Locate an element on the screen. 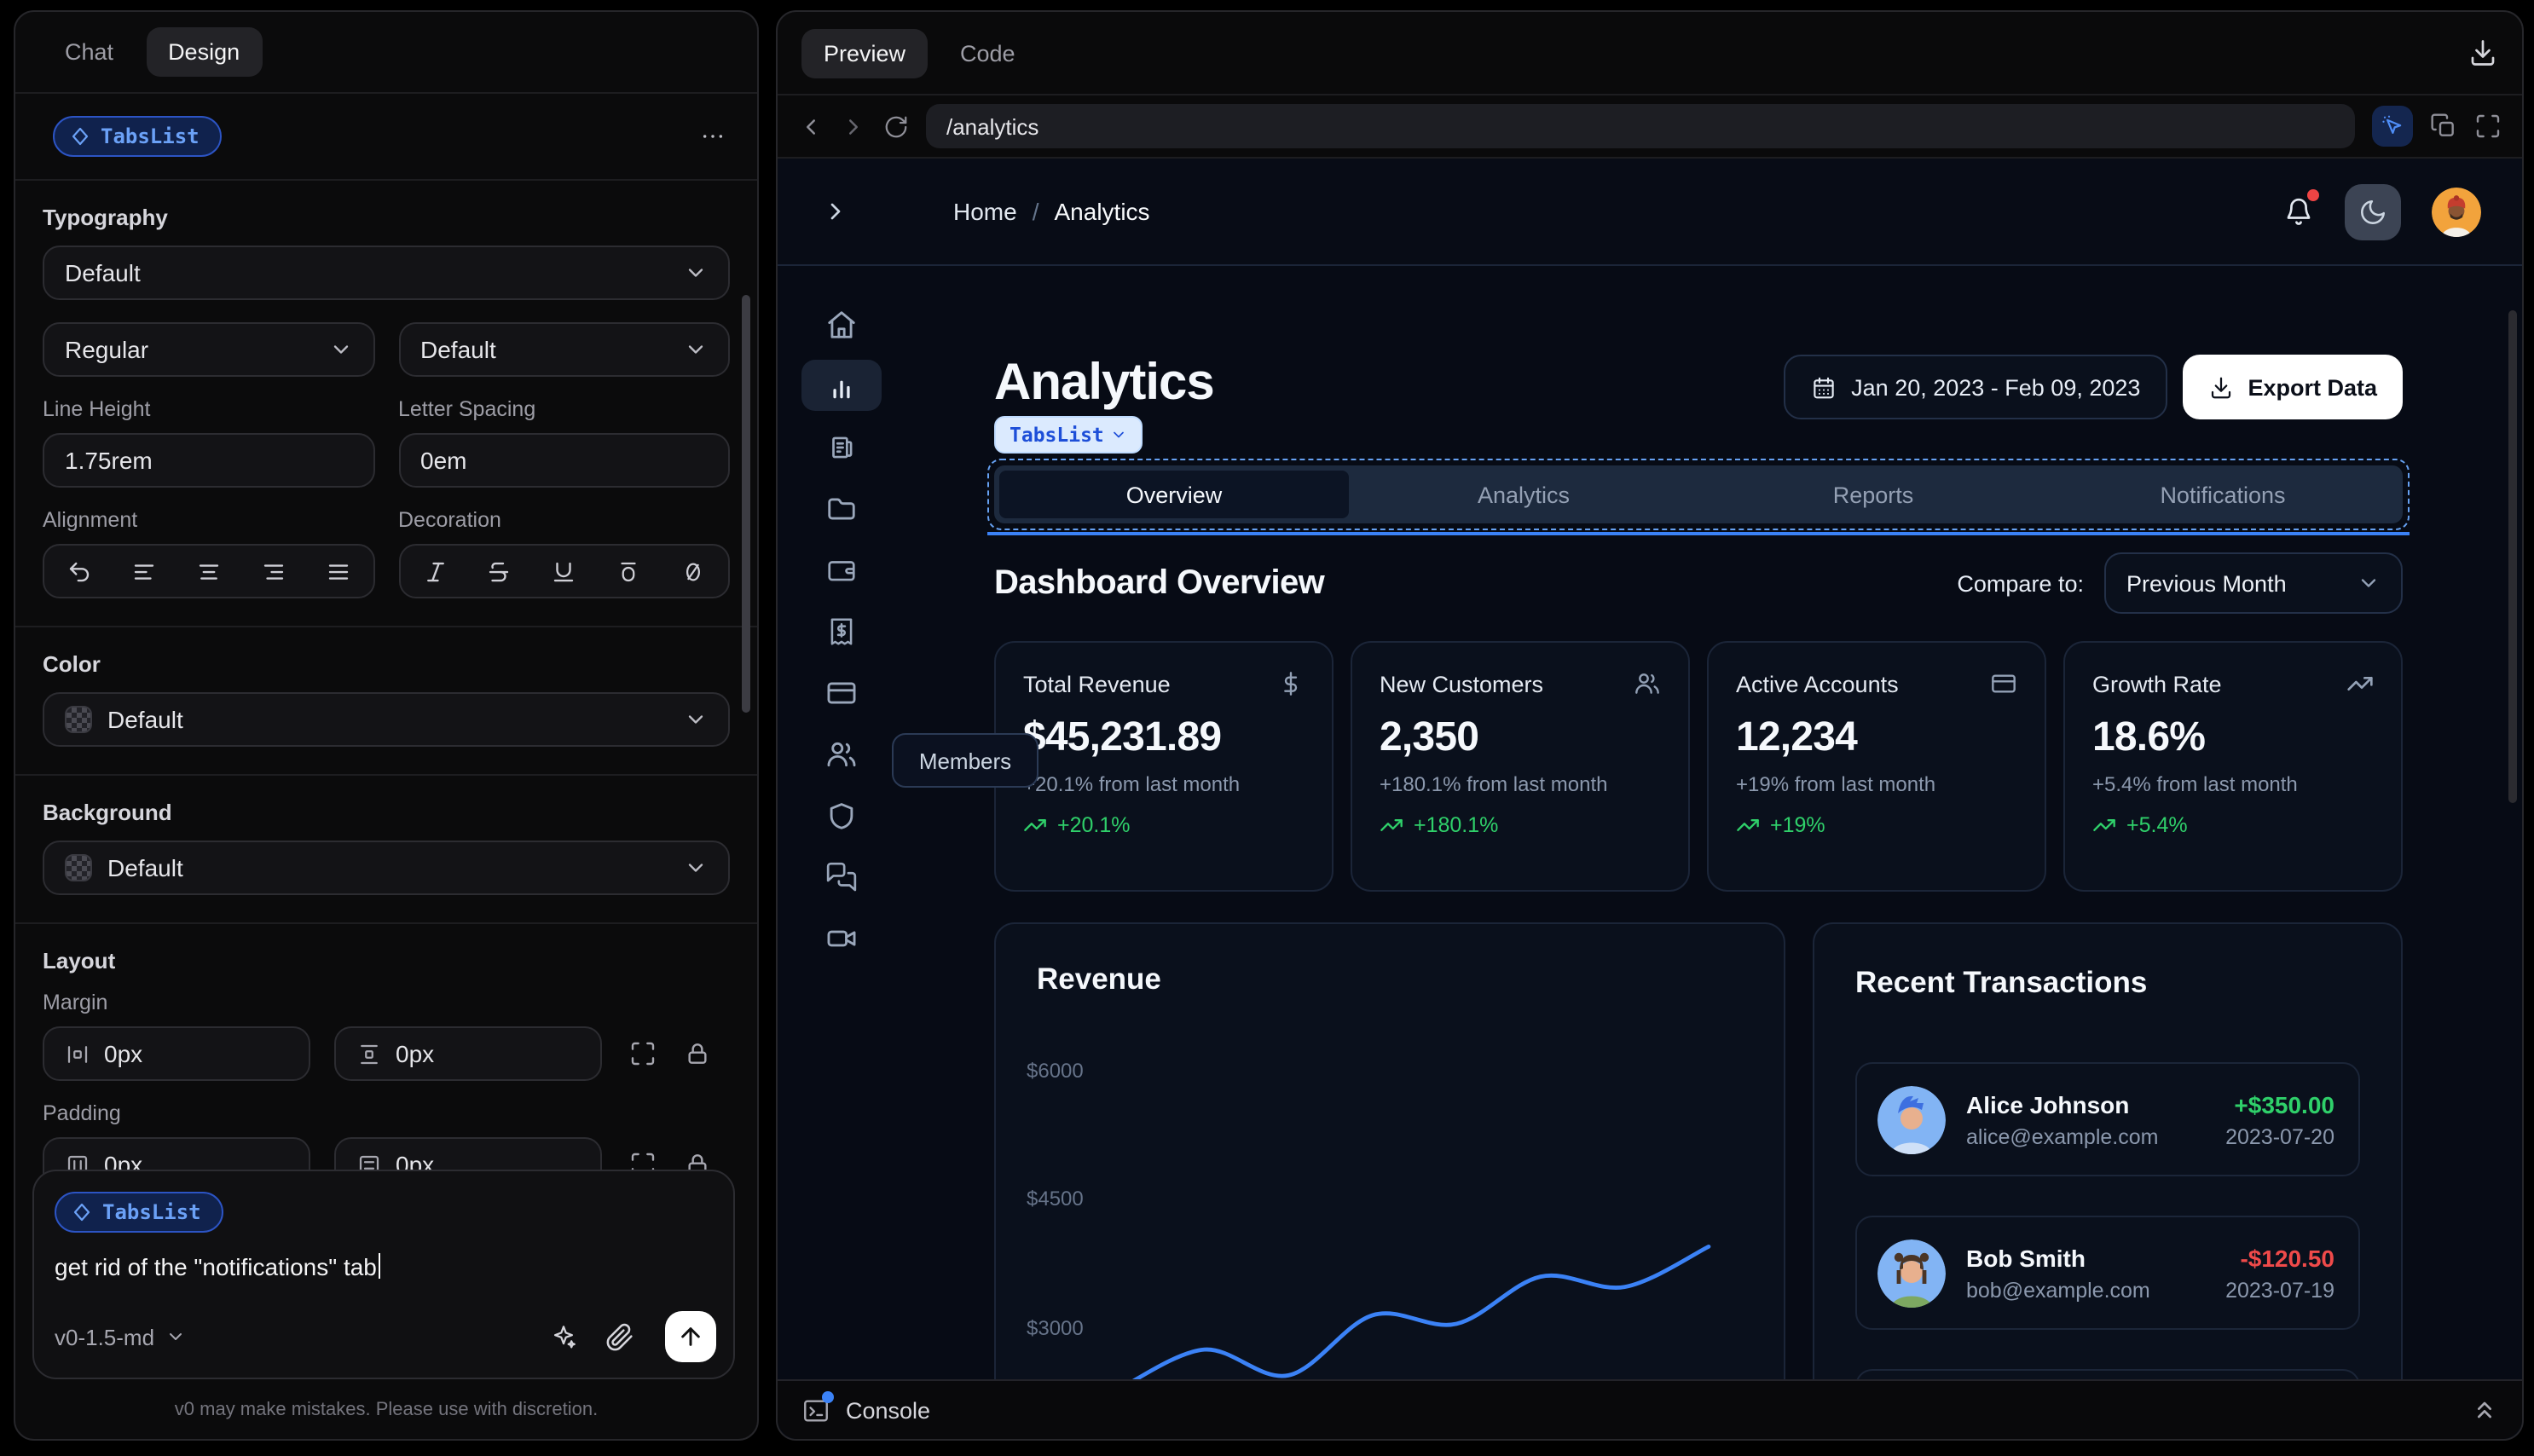 The width and height of the screenshot is (2534, 1456). nav-invoices is located at coordinates (841, 630).